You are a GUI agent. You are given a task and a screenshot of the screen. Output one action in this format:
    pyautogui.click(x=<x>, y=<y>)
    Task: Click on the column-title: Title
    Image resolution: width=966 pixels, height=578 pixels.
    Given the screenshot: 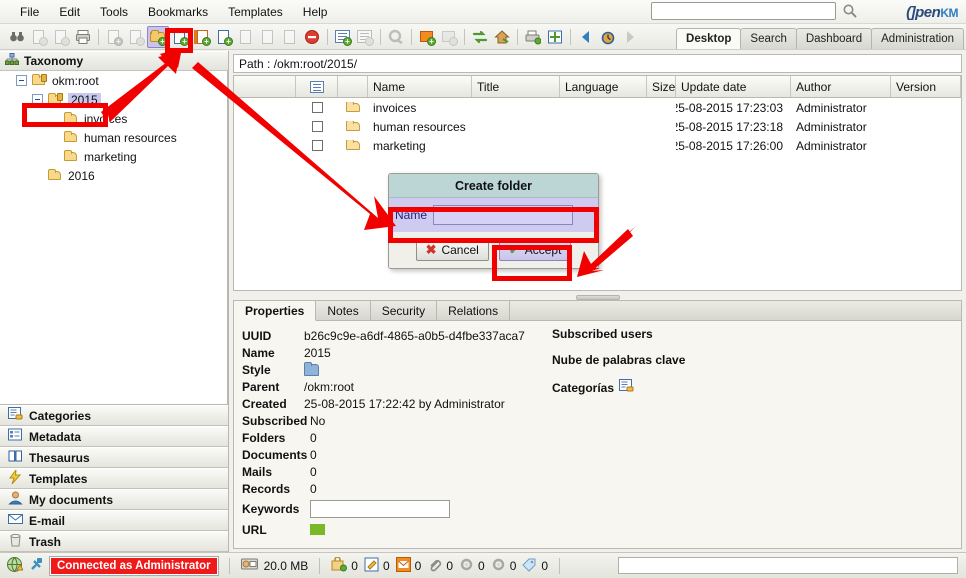 What is the action you would take?
    pyautogui.click(x=516, y=86)
    